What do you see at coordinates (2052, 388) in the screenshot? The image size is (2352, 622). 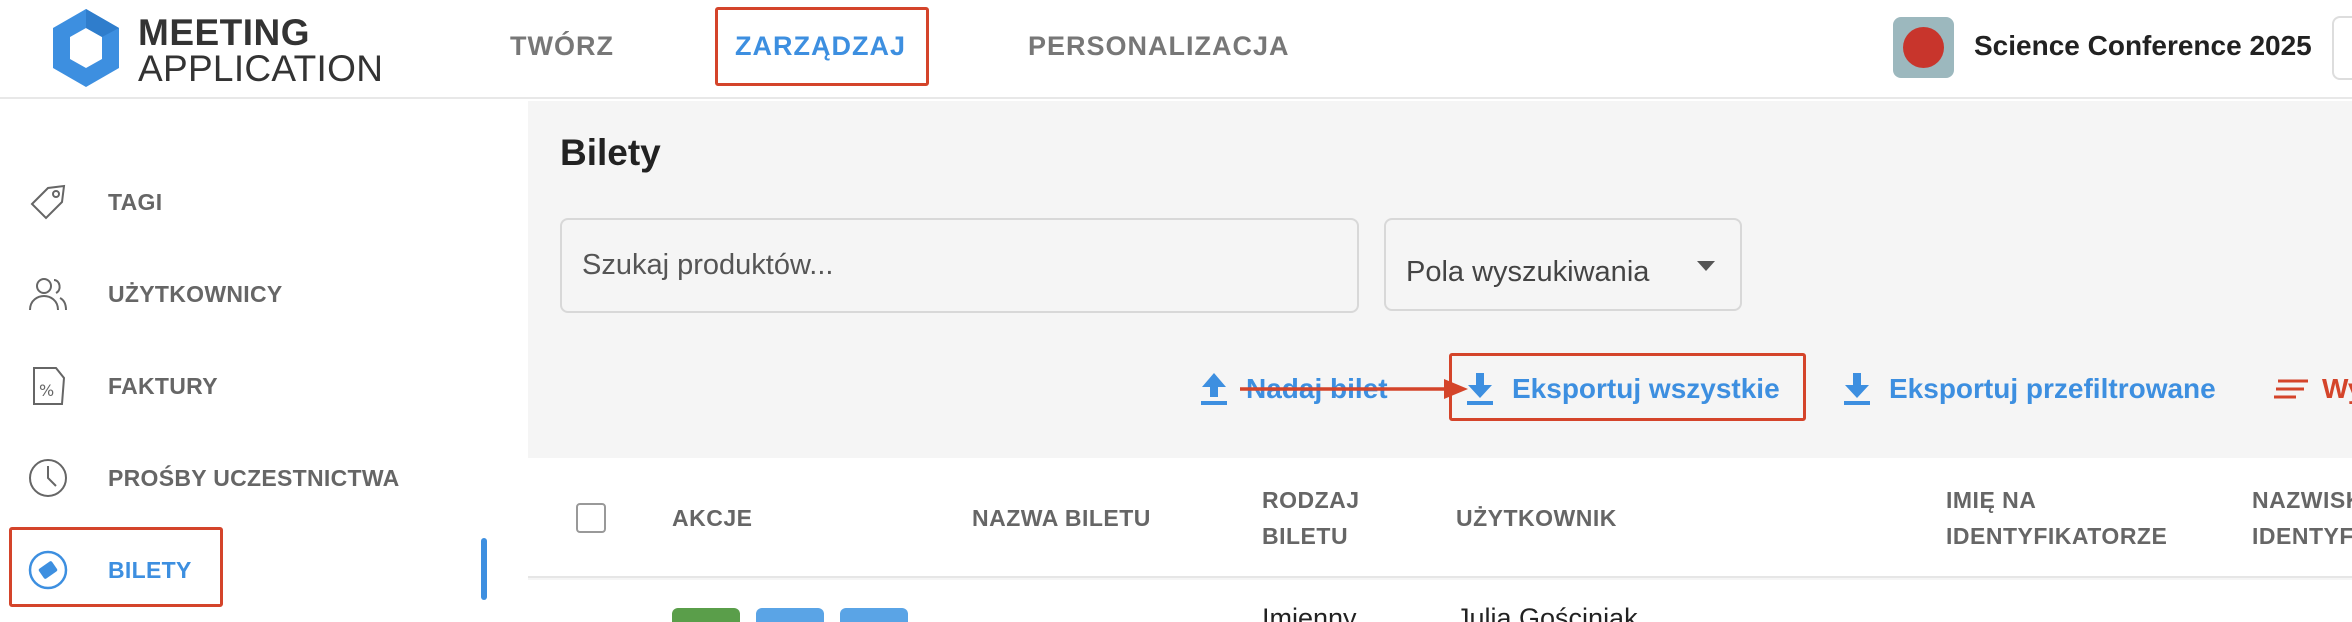 I see `eksportuj-przefiltrowane-label: Eksportuj przefiltrowane` at bounding box center [2052, 388].